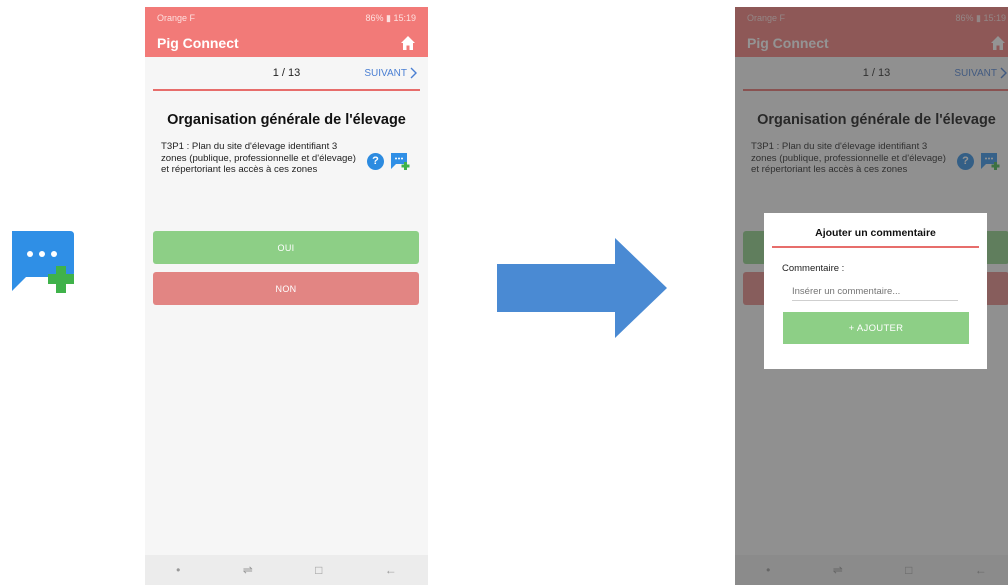  What do you see at coordinates (286, 570) in the screenshot?
I see `system-nav-bar: • ⇌ □ ←` at bounding box center [286, 570].